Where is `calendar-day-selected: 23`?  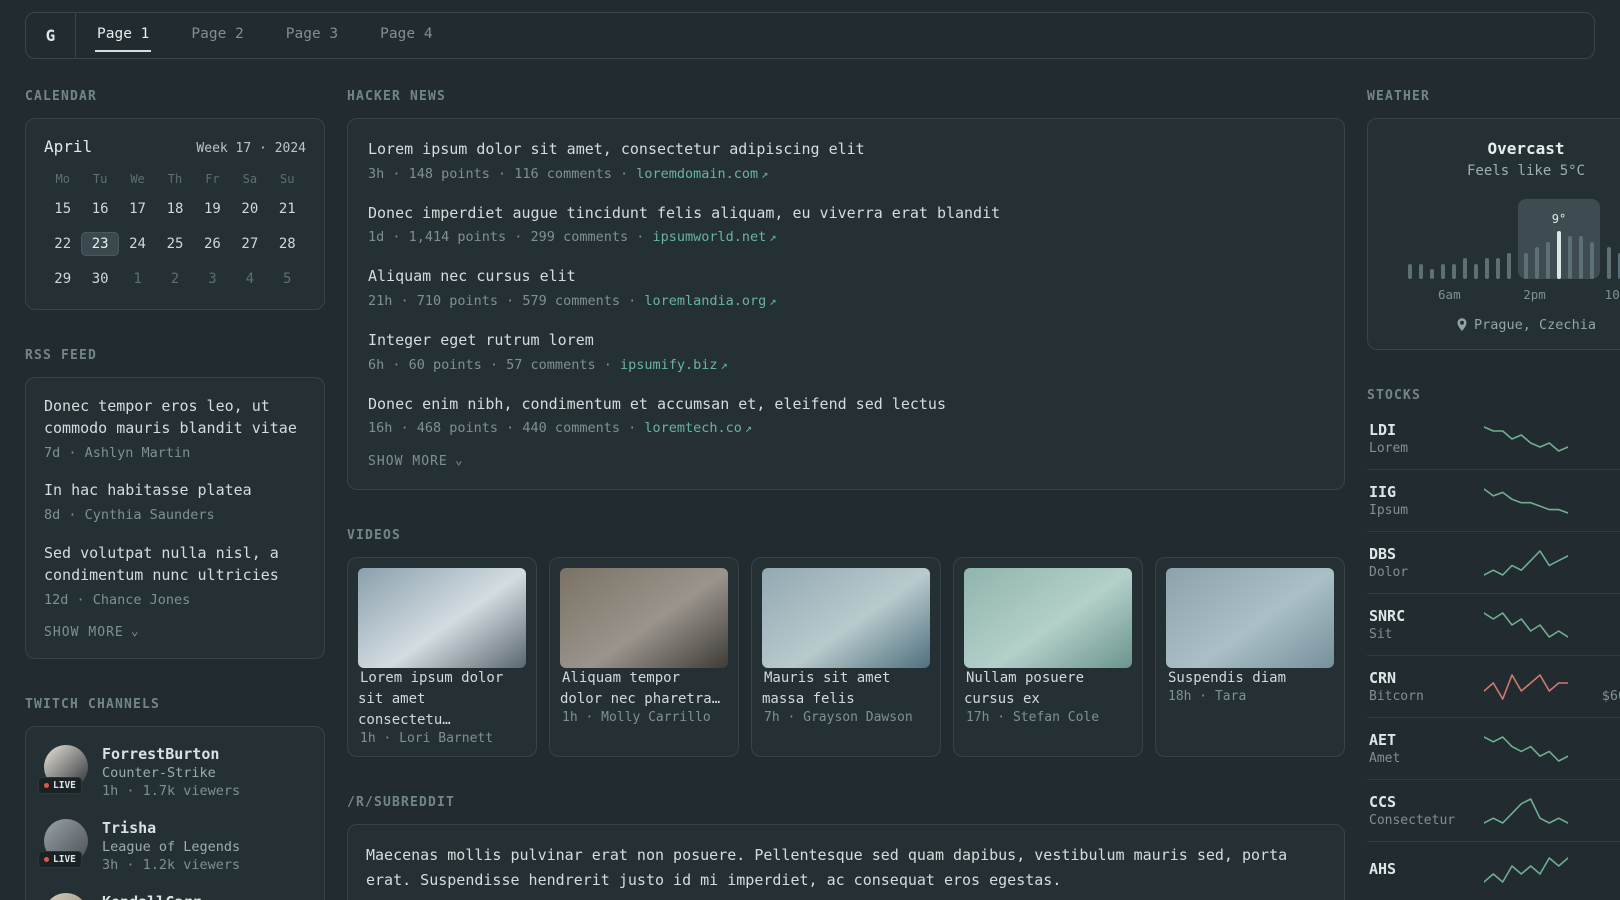 calendar-day-selected: 23 is located at coordinates (100, 244).